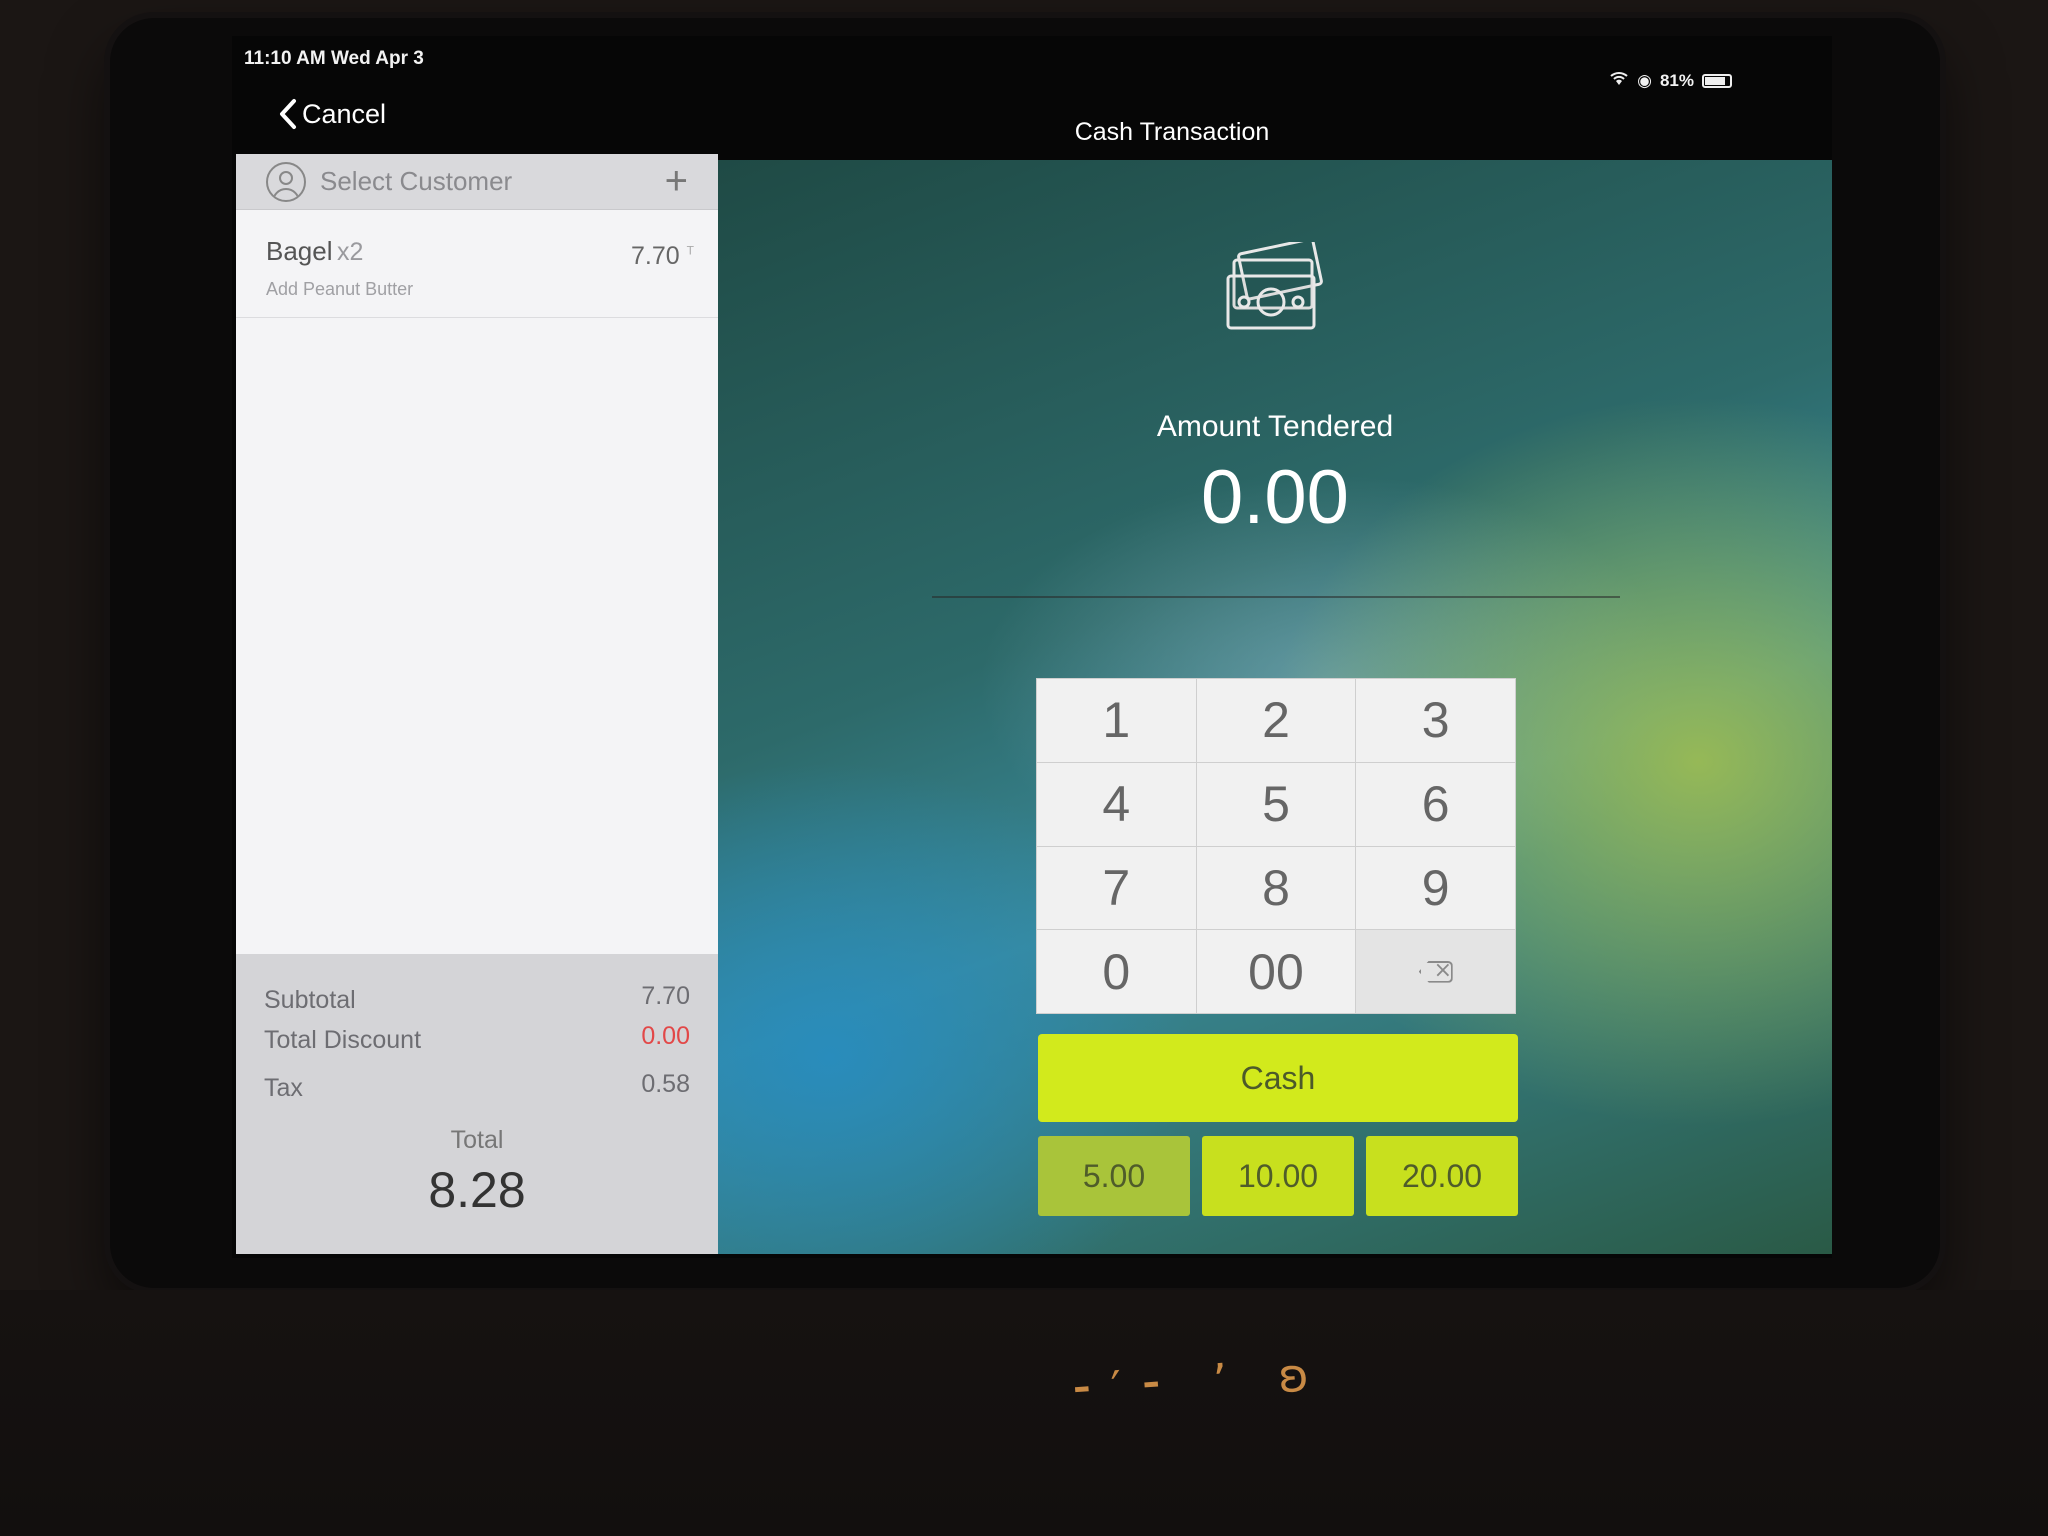  Describe the element at coordinates (343, 1040) in the screenshot. I see `discount-label: Total Discount` at that location.